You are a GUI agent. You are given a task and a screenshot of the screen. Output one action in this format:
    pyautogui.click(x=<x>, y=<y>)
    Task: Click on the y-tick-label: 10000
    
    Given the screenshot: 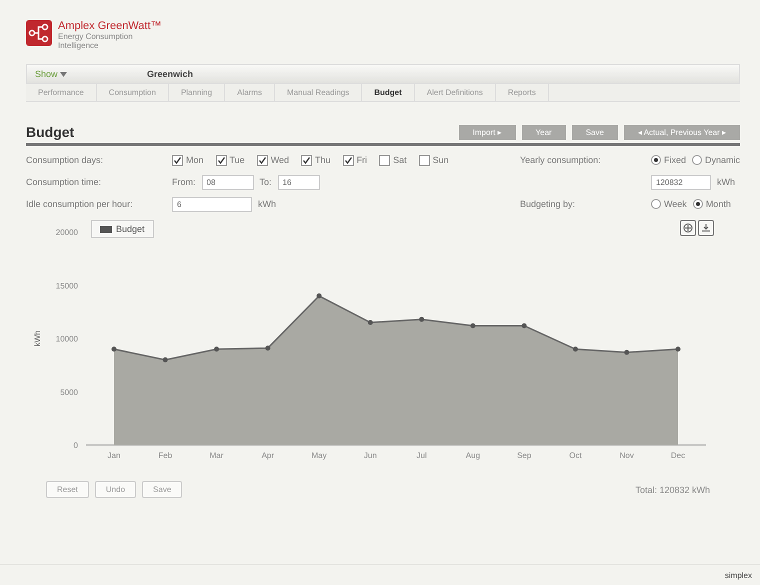 What is the action you would take?
    pyautogui.click(x=67, y=339)
    